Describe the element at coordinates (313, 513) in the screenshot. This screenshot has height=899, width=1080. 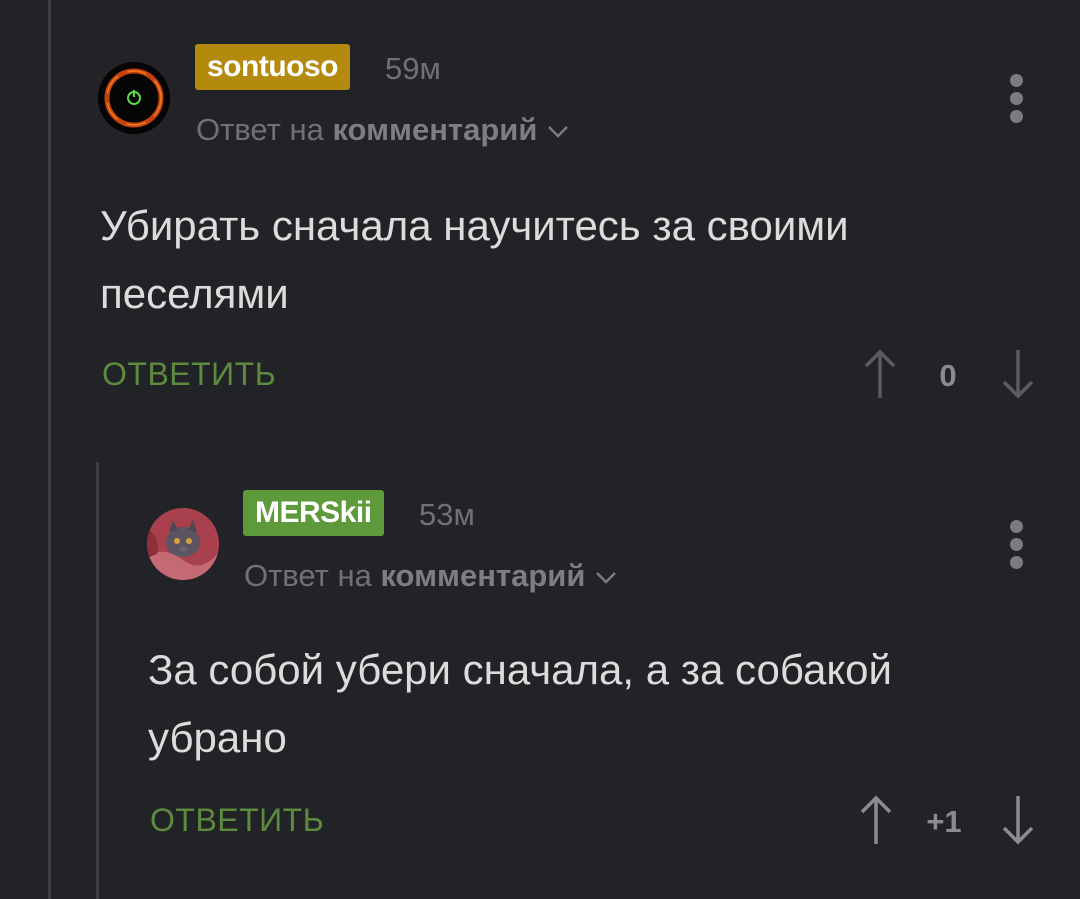
I see `username-badge: MERSkii` at that location.